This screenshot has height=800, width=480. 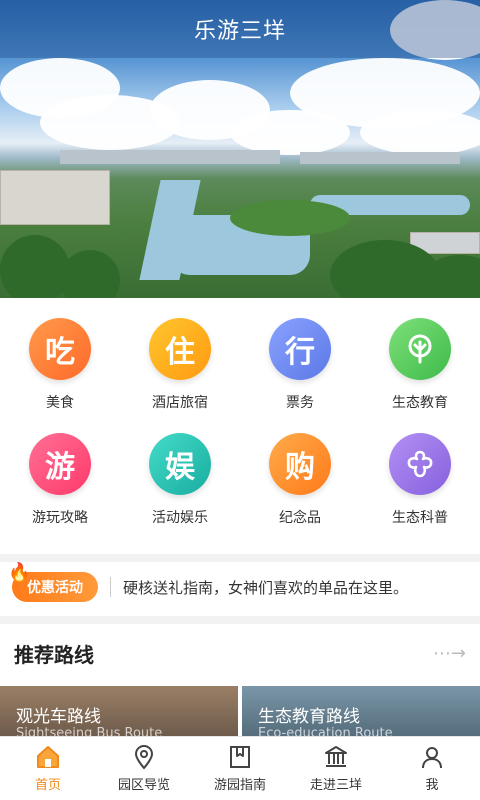 I want to click on shopping-icon: 购, so click(x=300, y=464).